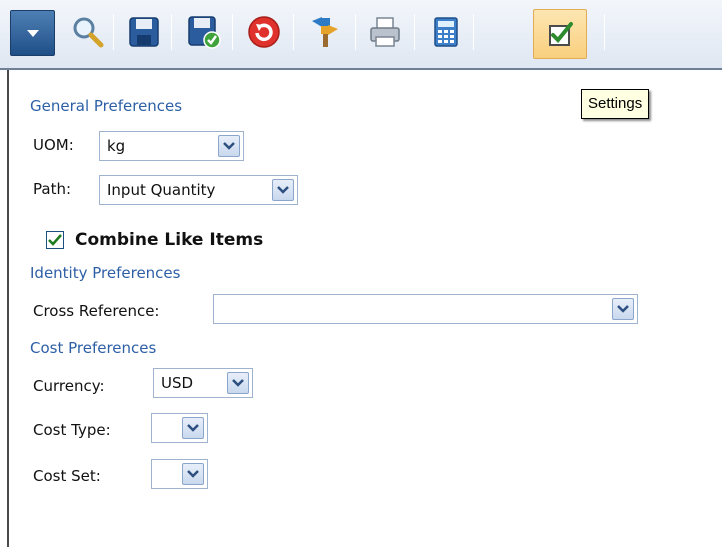 This screenshot has width=722, height=547. What do you see at coordinates (105, 273) in the screenshot?
I see `identity-preferences-heading: Identity Preferences` at bounding box center [105, 273].